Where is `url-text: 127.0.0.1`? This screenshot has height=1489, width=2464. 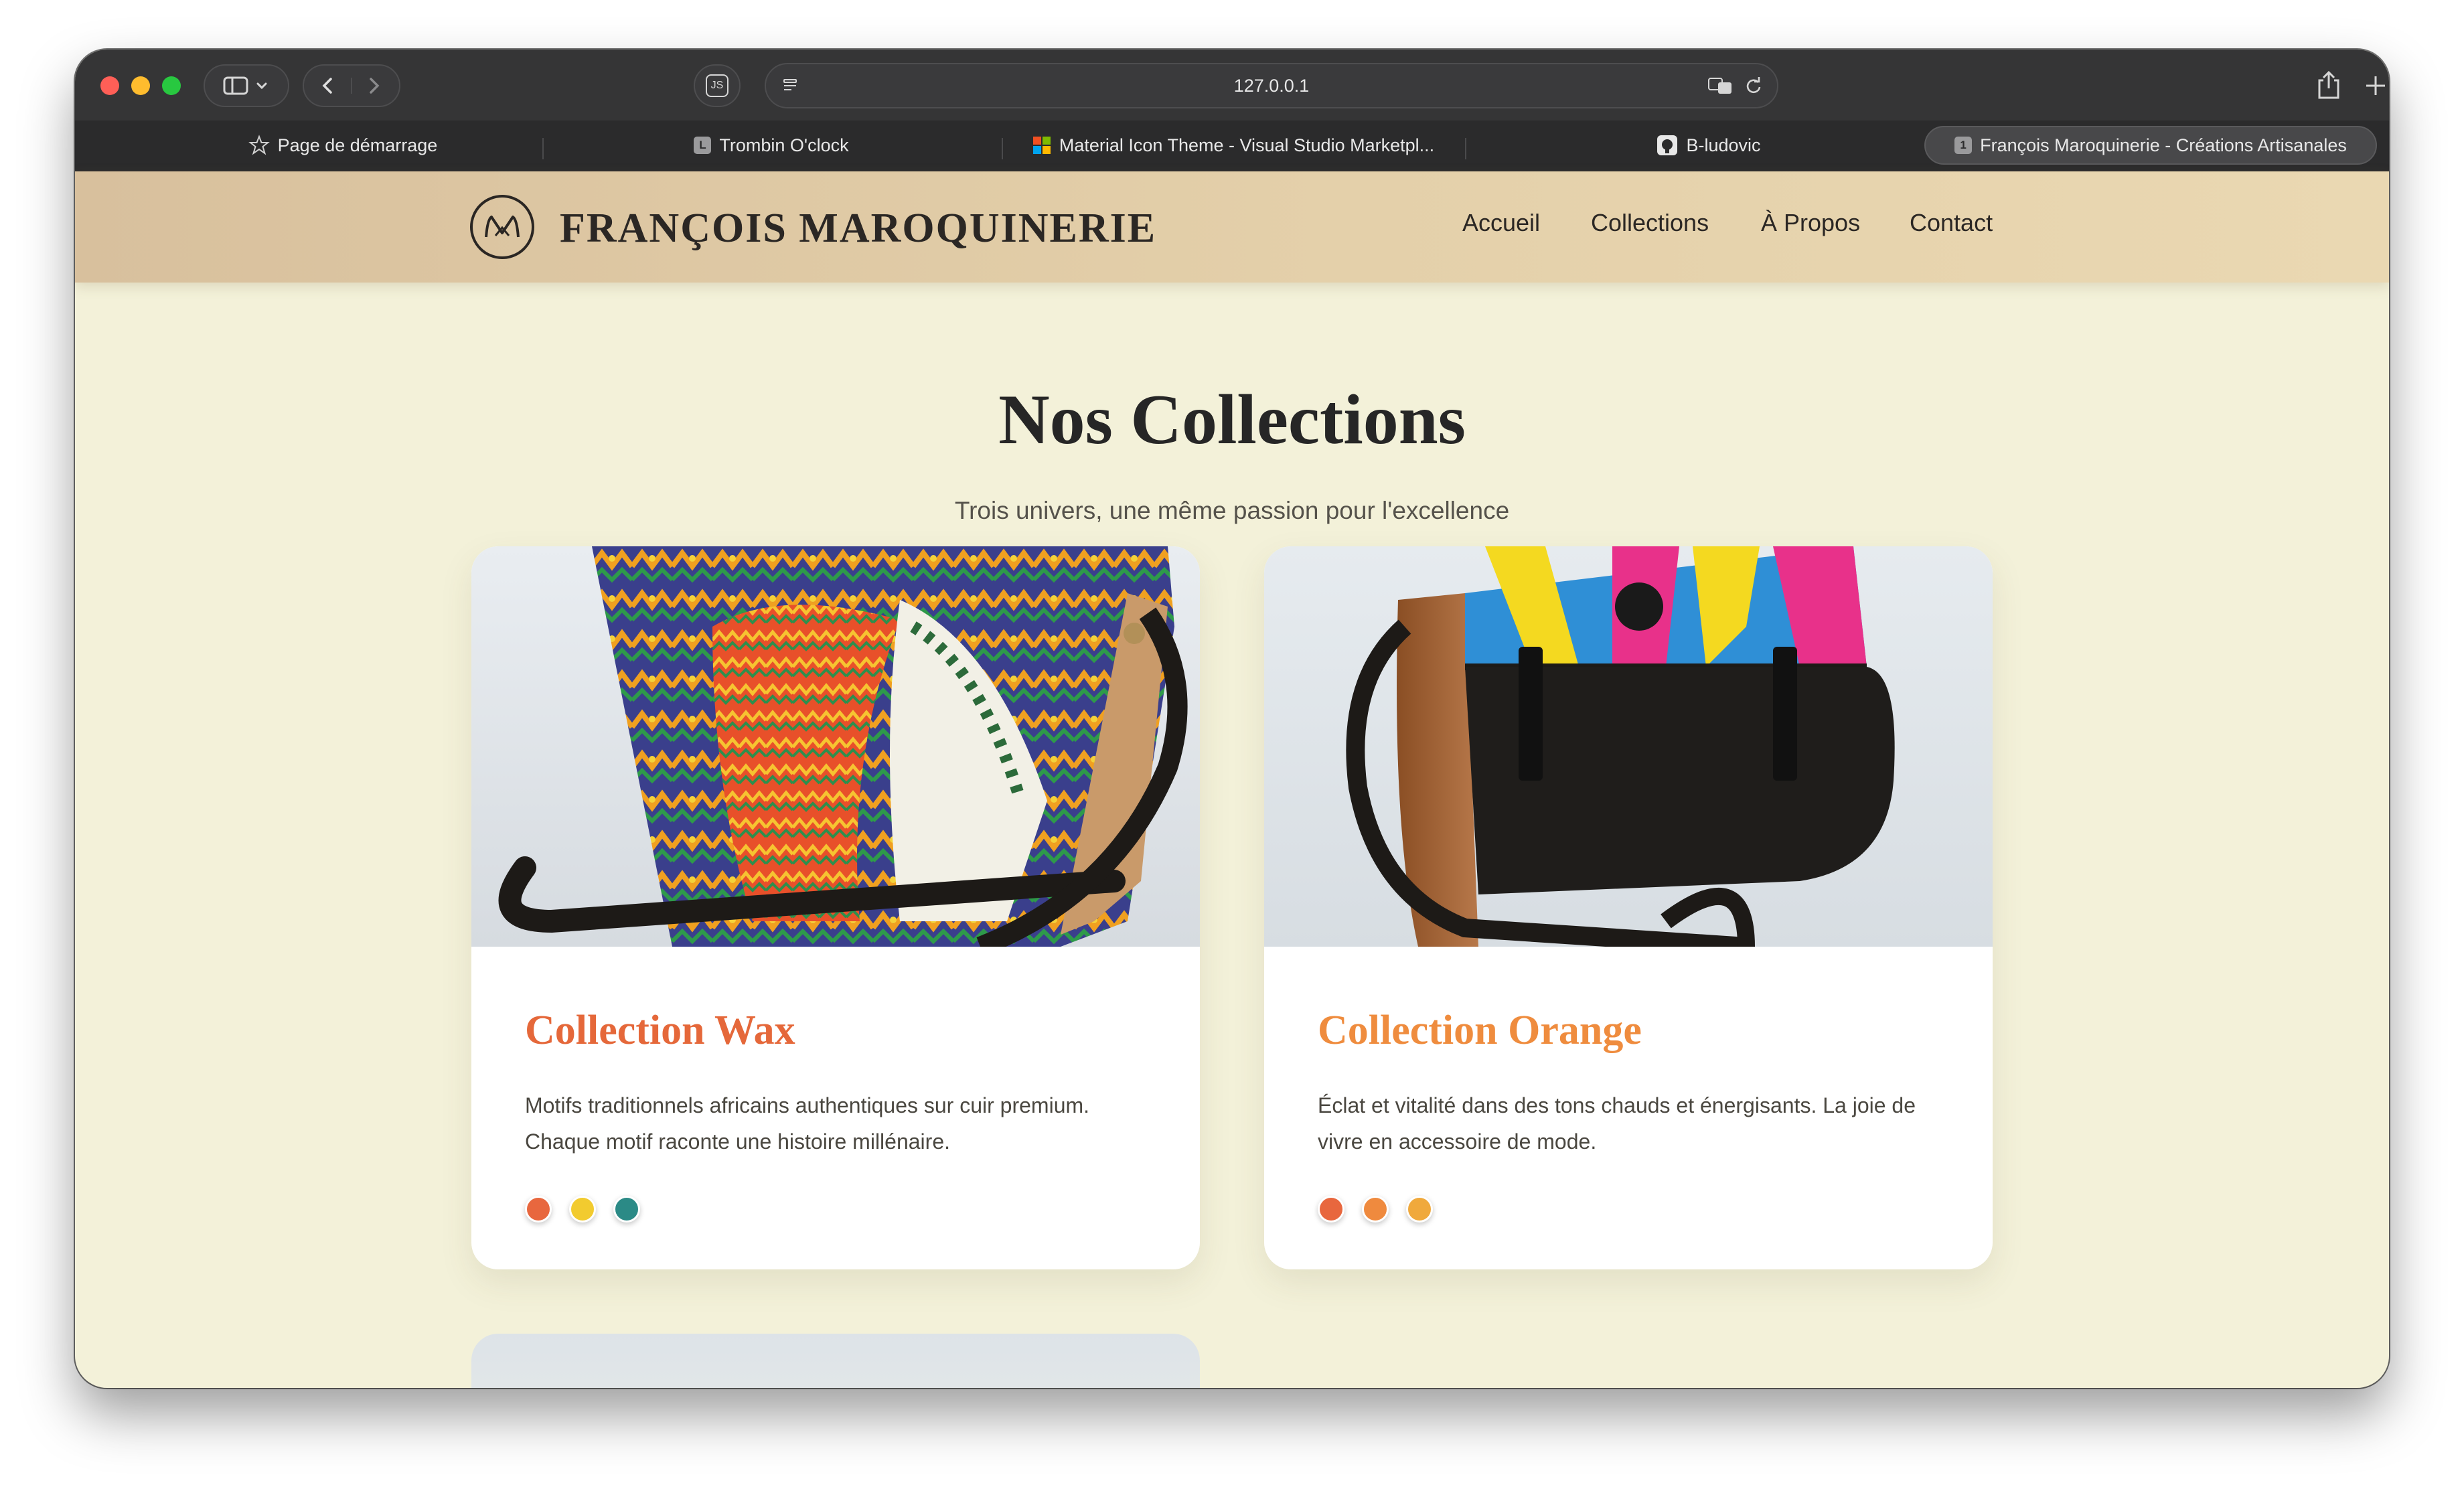
url-text: 127.0.0.1 is located at coordinates (1271, 85).